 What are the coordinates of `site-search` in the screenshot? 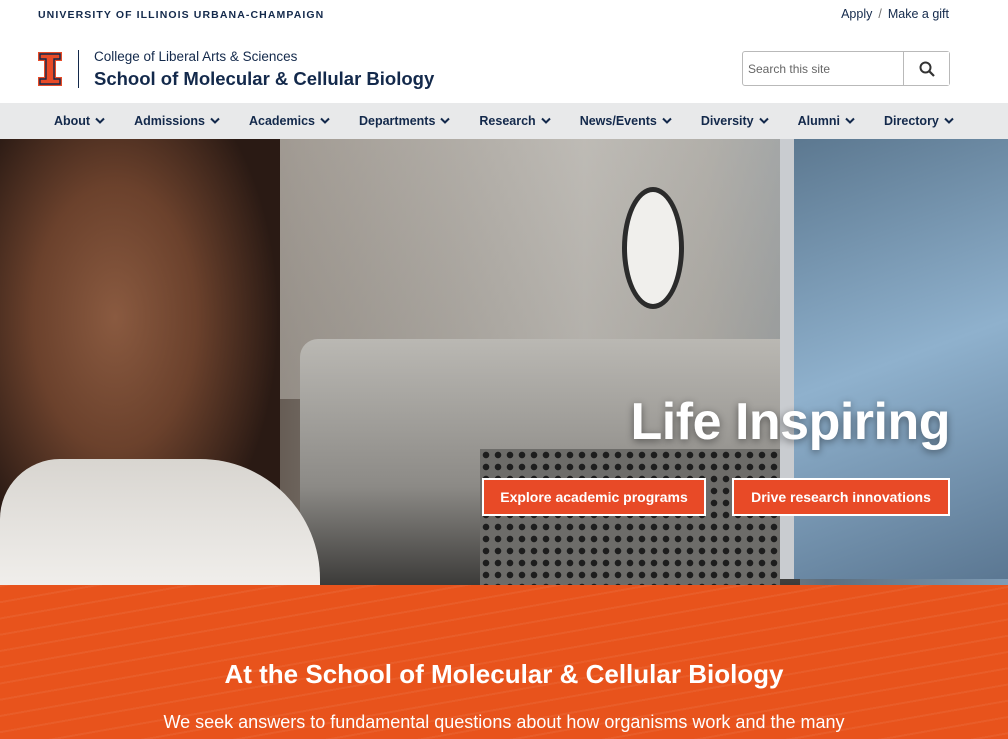 It's located at (846, 68).